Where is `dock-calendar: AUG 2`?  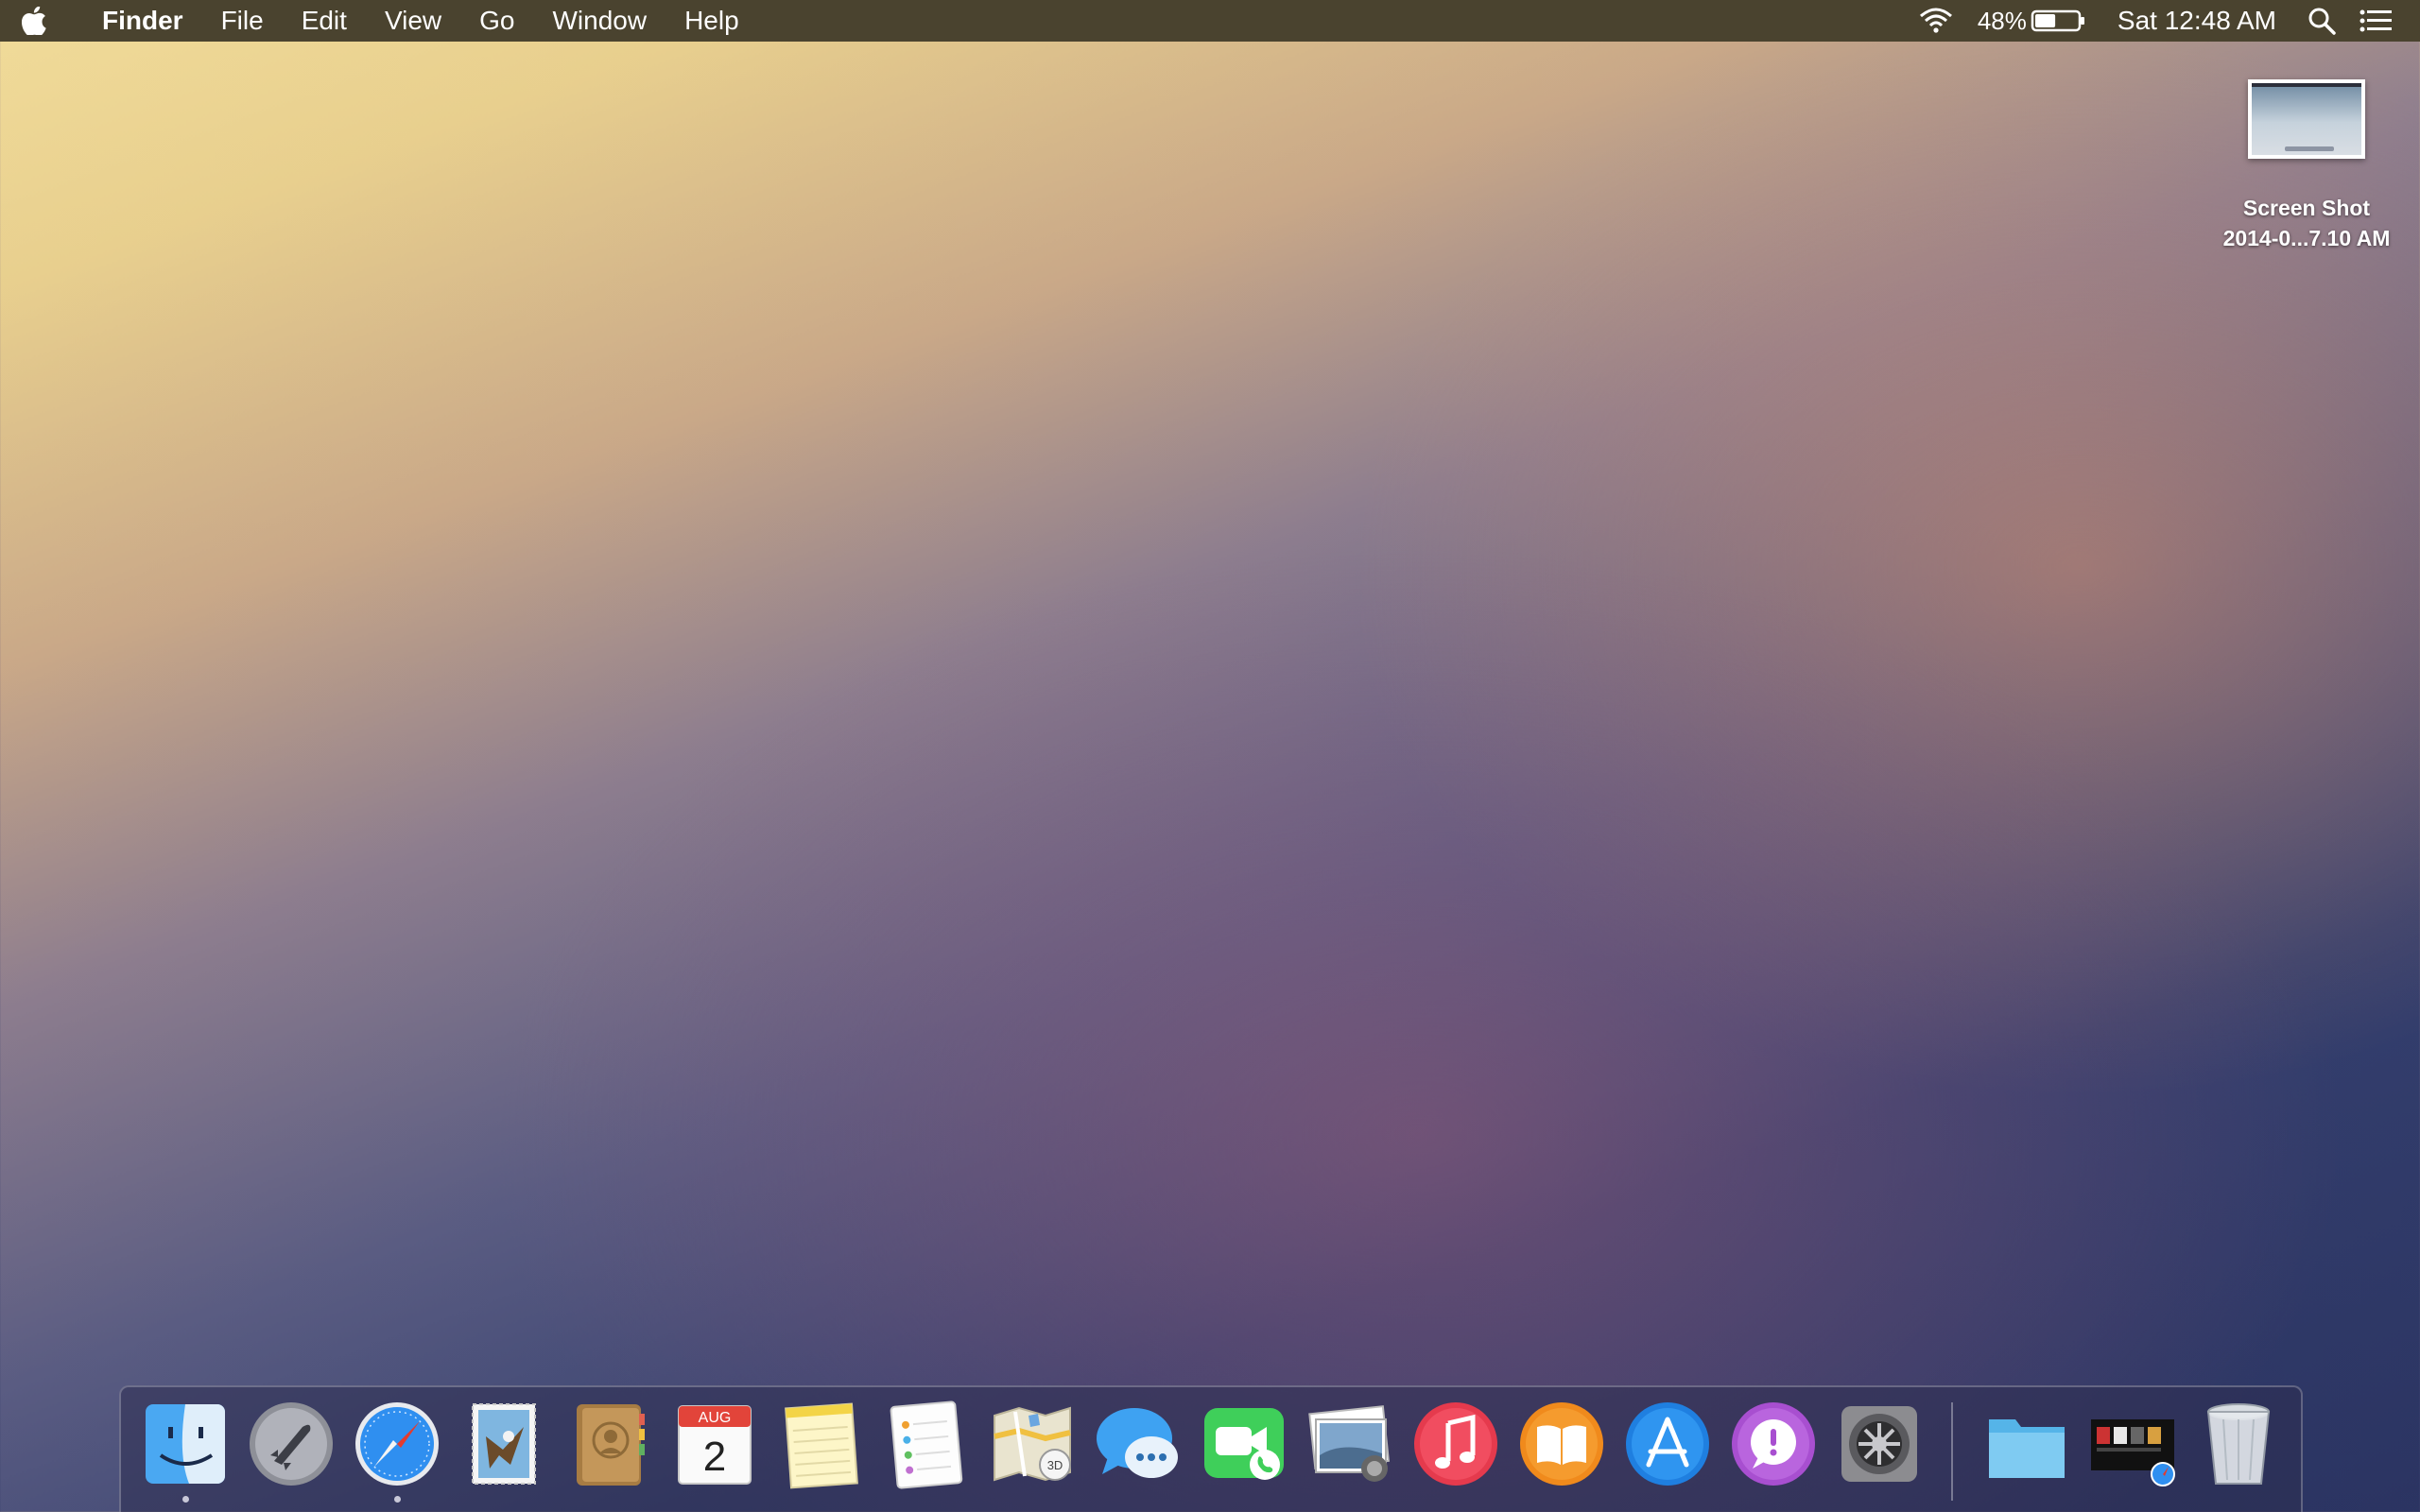
dock-calendar: AUG 2 is located at coordinates (714, 1444).